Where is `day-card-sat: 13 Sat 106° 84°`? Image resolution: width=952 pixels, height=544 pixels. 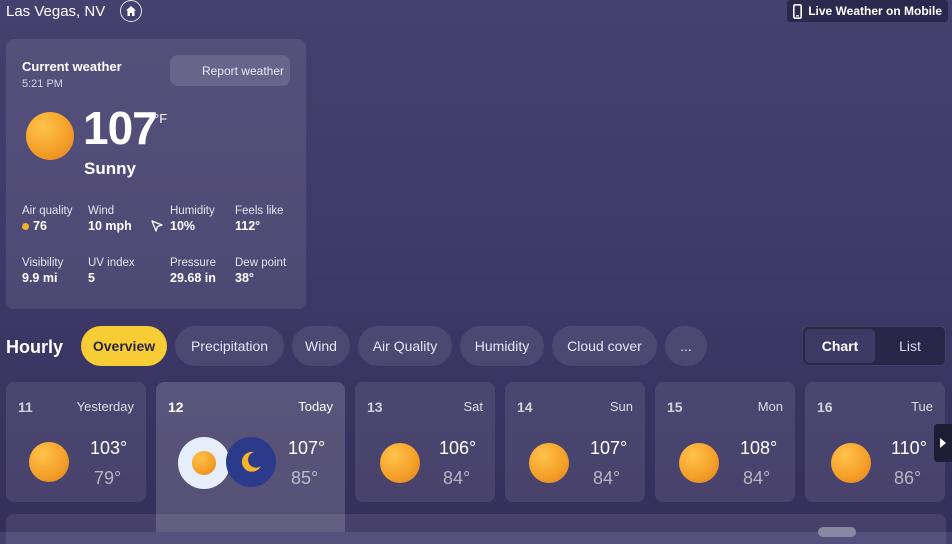
day-card-sat: 13 Sat 106° 84° is located at coordinates (425, 442).